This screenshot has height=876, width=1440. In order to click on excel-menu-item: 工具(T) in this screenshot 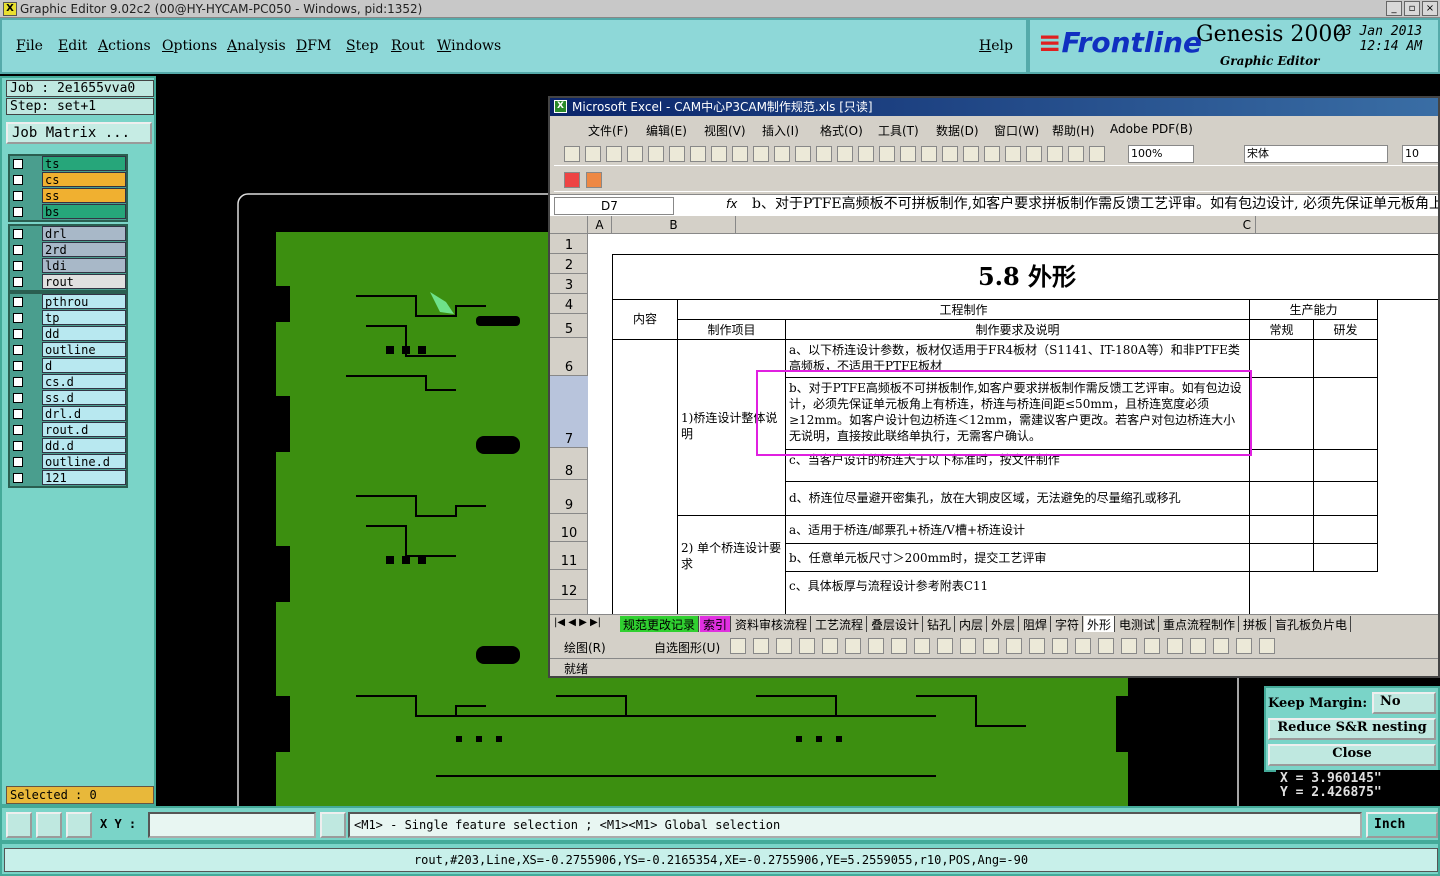, I will do `click(898, 130)`.